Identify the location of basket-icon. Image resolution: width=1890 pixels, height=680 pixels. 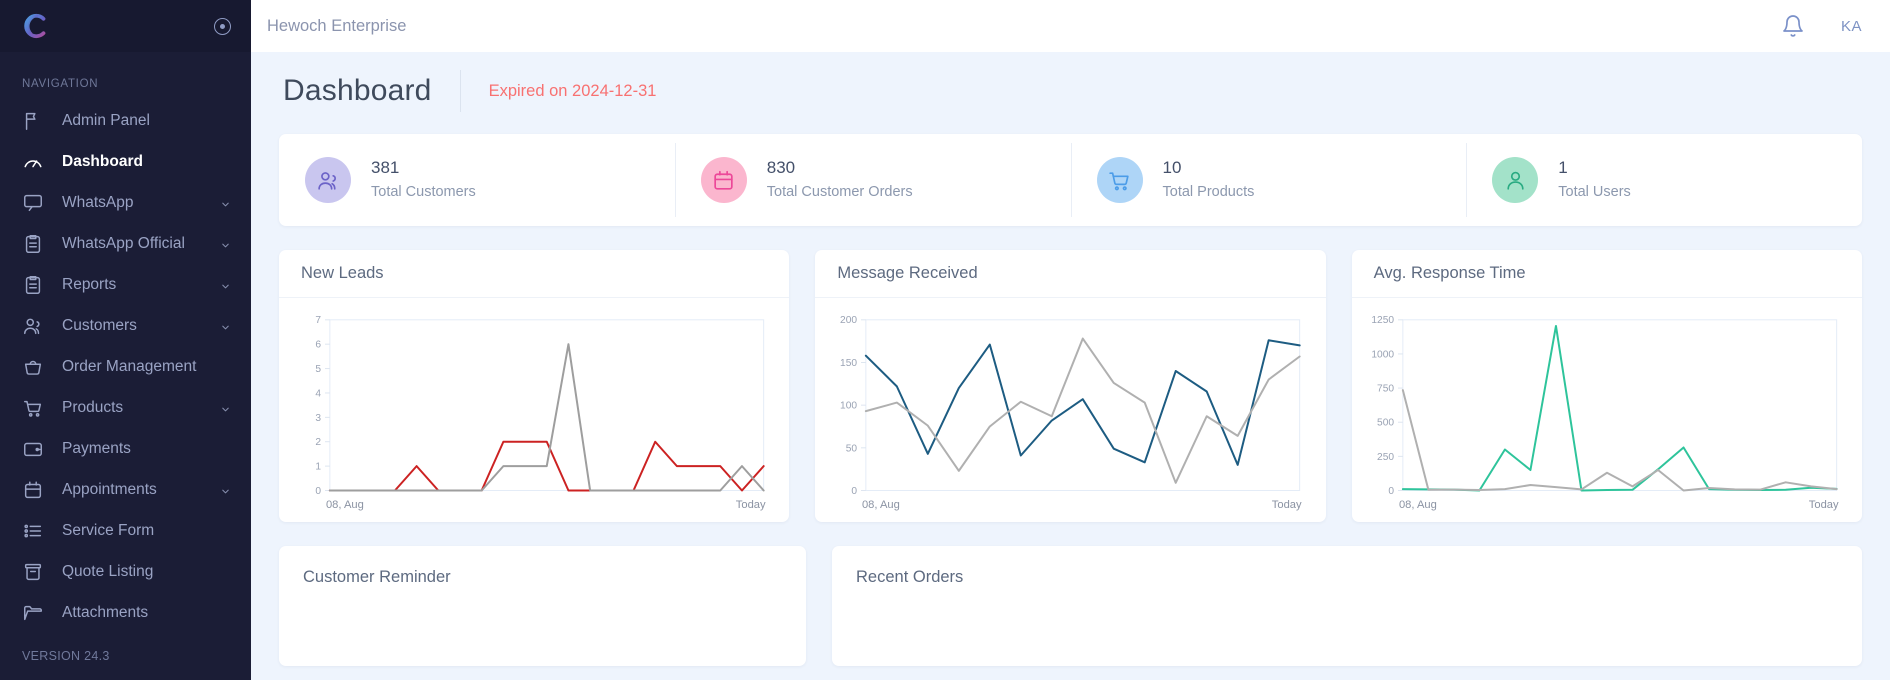
(33, 367).